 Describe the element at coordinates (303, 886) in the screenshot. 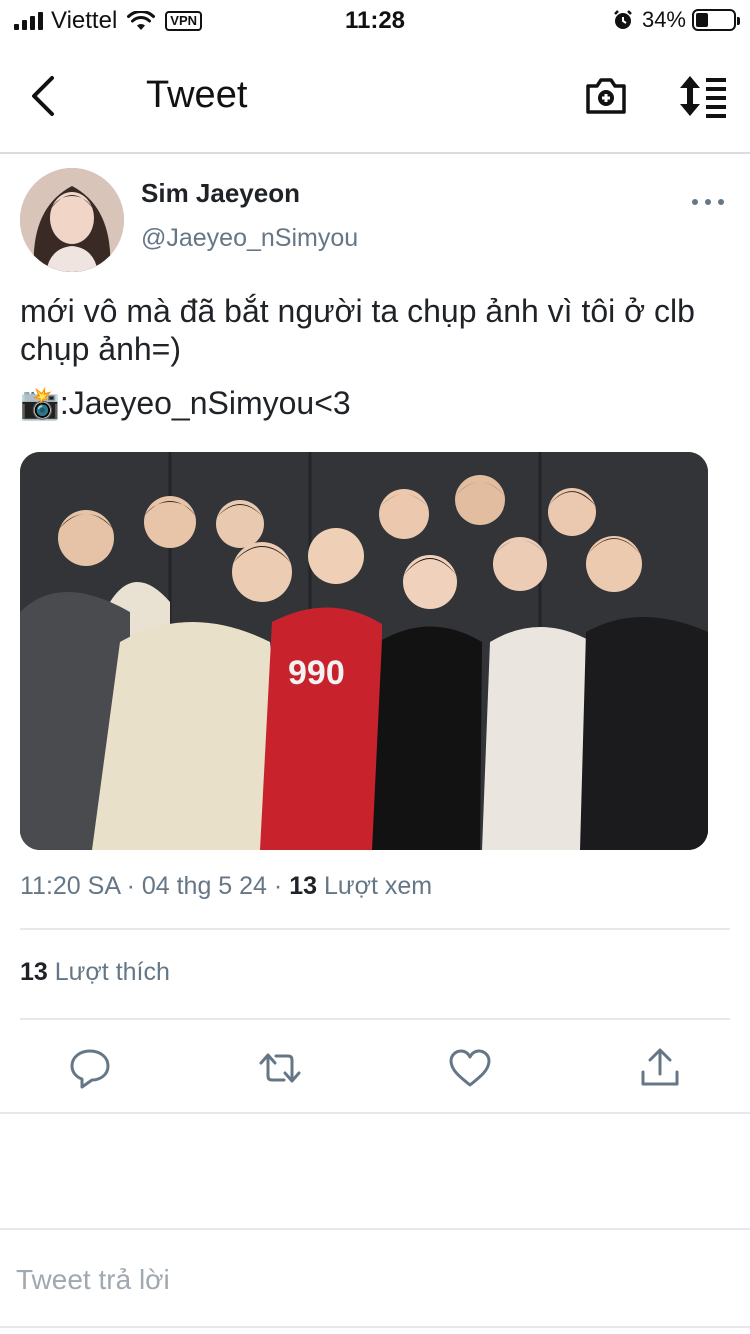

I see `views-count: 13` at that location.